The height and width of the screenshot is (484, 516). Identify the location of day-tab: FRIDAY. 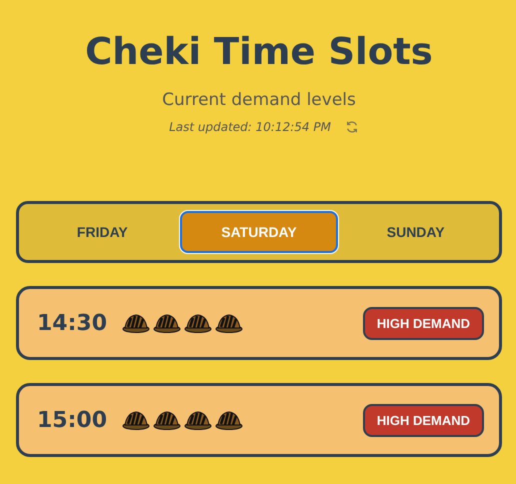
(102, 232).